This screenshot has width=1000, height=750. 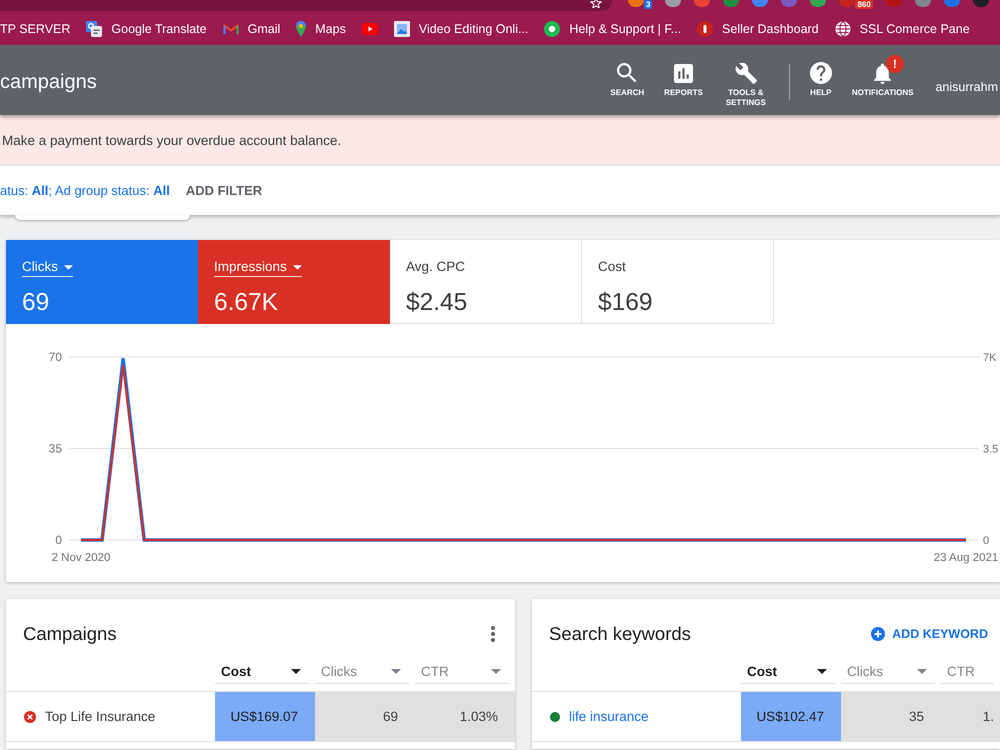 I want to click on alert-message: Make a payment towards your overdue account balance., so click(x=172, y=140).